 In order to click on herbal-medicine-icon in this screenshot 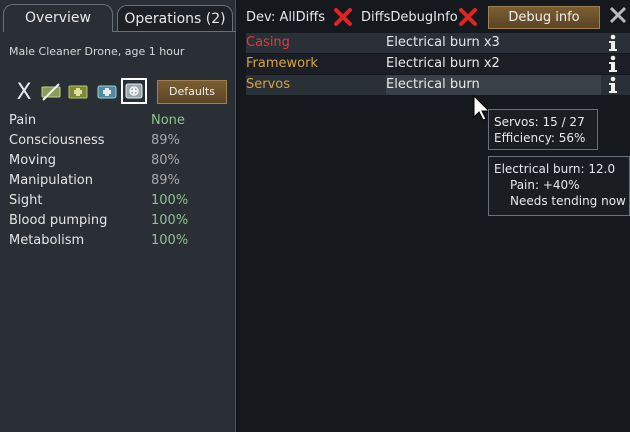, I will do `click(78, 92)`.